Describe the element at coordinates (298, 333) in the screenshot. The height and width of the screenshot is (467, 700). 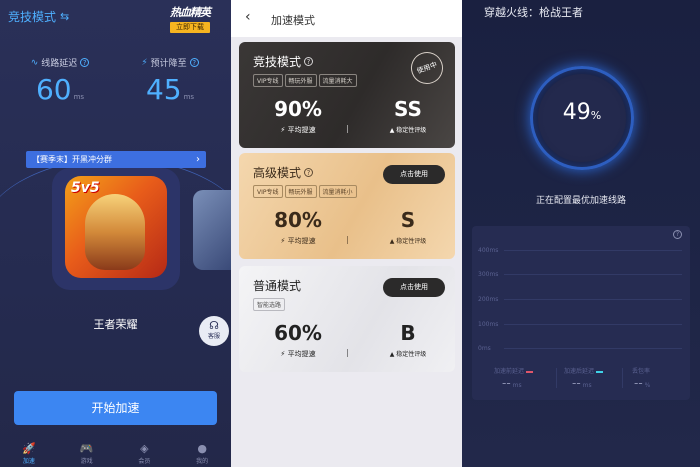
I see `speedup-value: 60%` at that location.